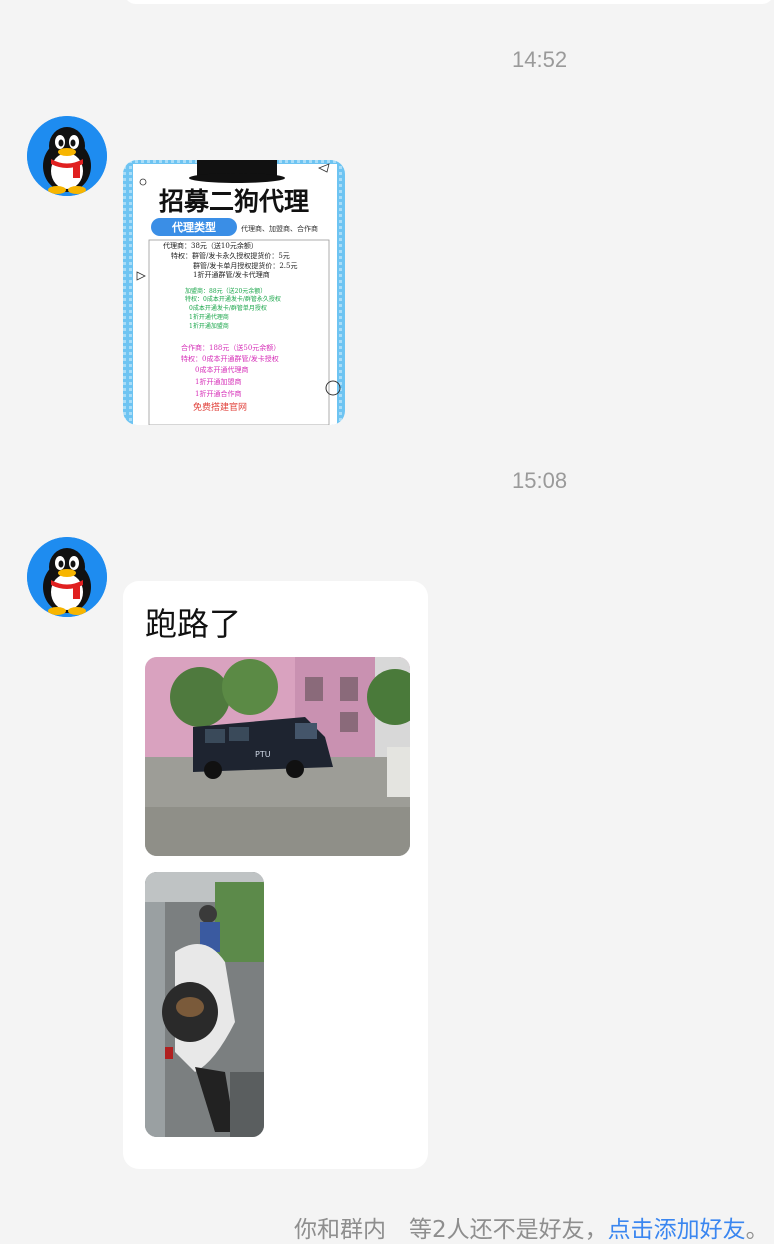 The image size is (774, 1244). What do you see at coordinates (234, 201) in the screenshot?
I see `poster-title: 招募二狗代理` at bounding box center [234, 201].